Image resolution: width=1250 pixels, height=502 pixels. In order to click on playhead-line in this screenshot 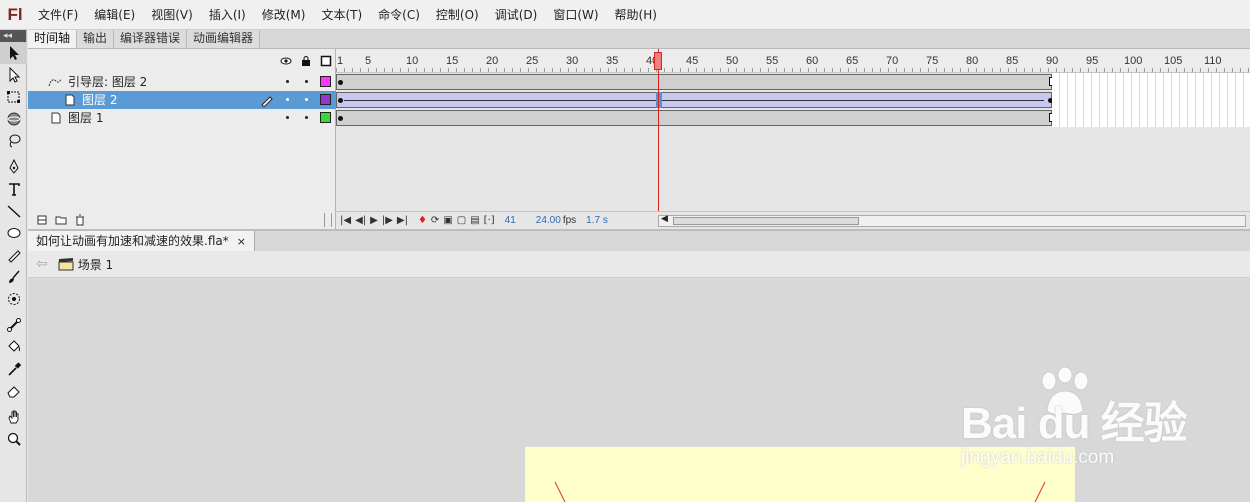, I will do `click(658, 139)`.